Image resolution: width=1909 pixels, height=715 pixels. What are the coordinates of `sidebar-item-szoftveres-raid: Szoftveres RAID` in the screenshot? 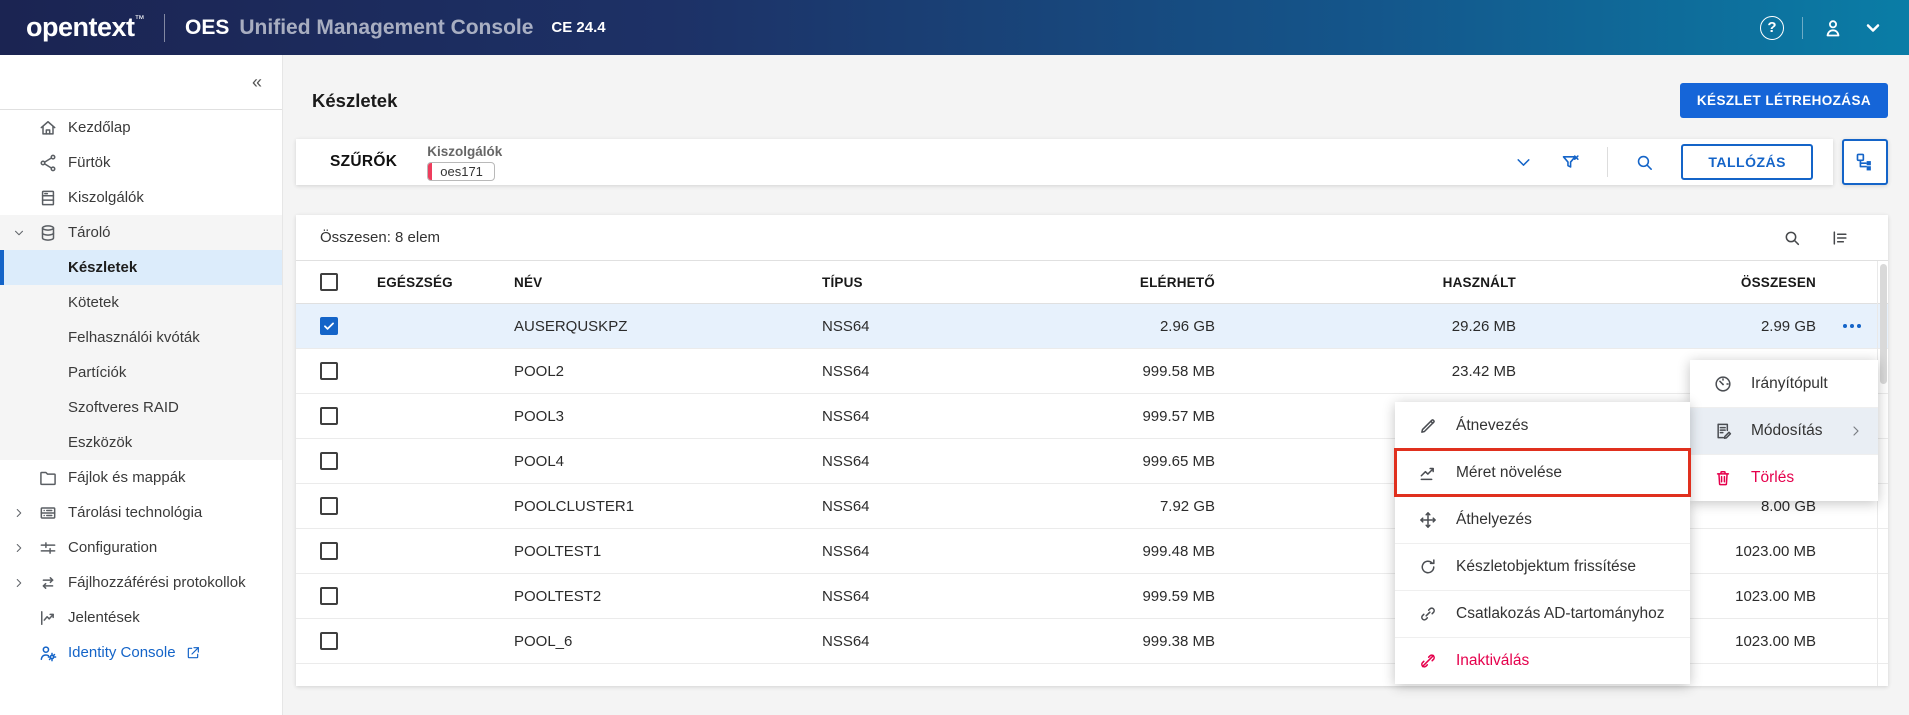 It's located at (141, 407).